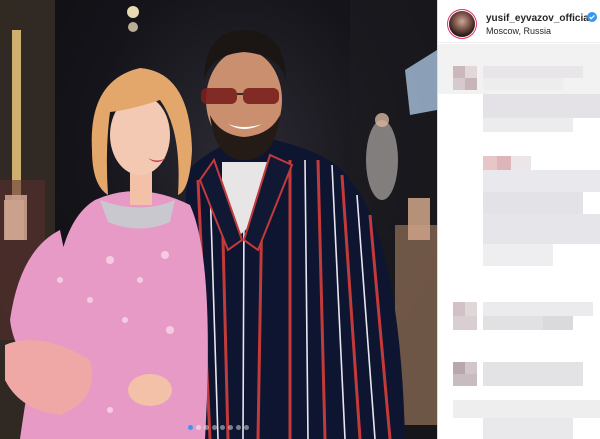 Image resolution: width=600 pixels, height=439 pixels. Describe the element at coordinates (592, 17) in the screenshot. I see `verified-badge-icon` at that location.